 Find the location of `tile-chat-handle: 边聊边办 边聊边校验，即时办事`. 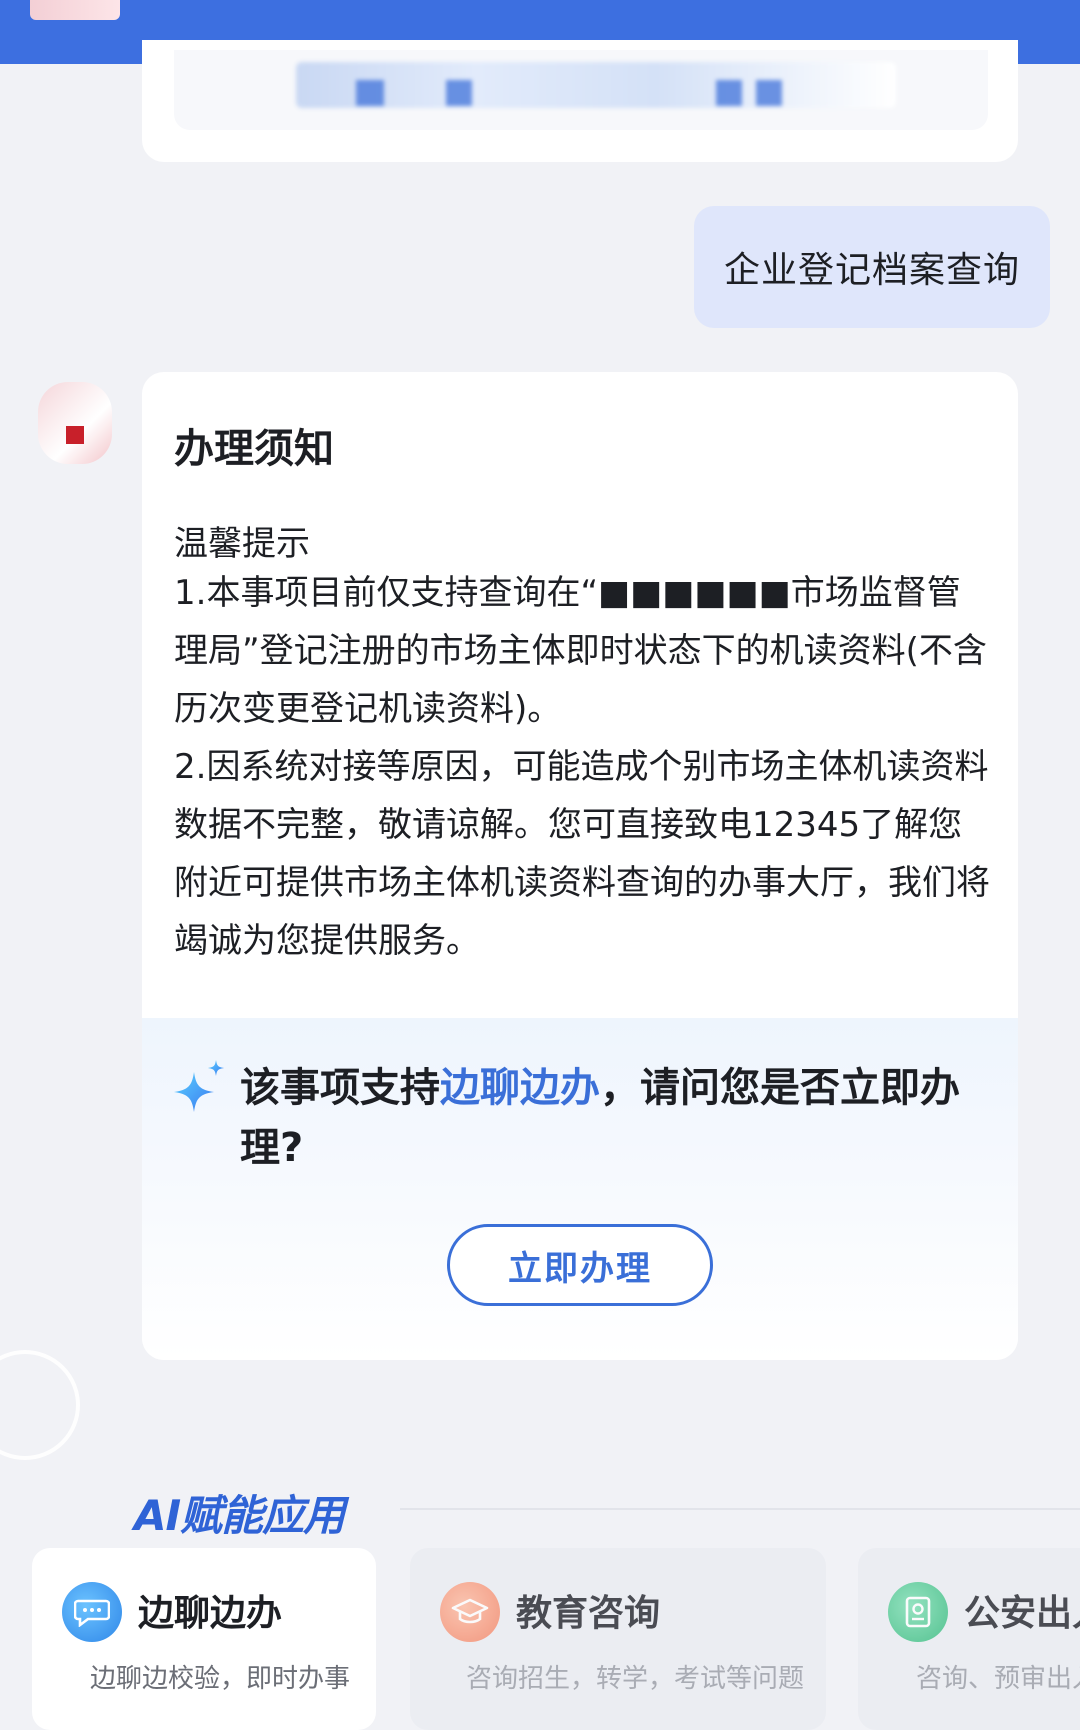

tile-chat-handle: 边聊边办 边聊边校验，即时办事 is located at coordinates (204, 1639).